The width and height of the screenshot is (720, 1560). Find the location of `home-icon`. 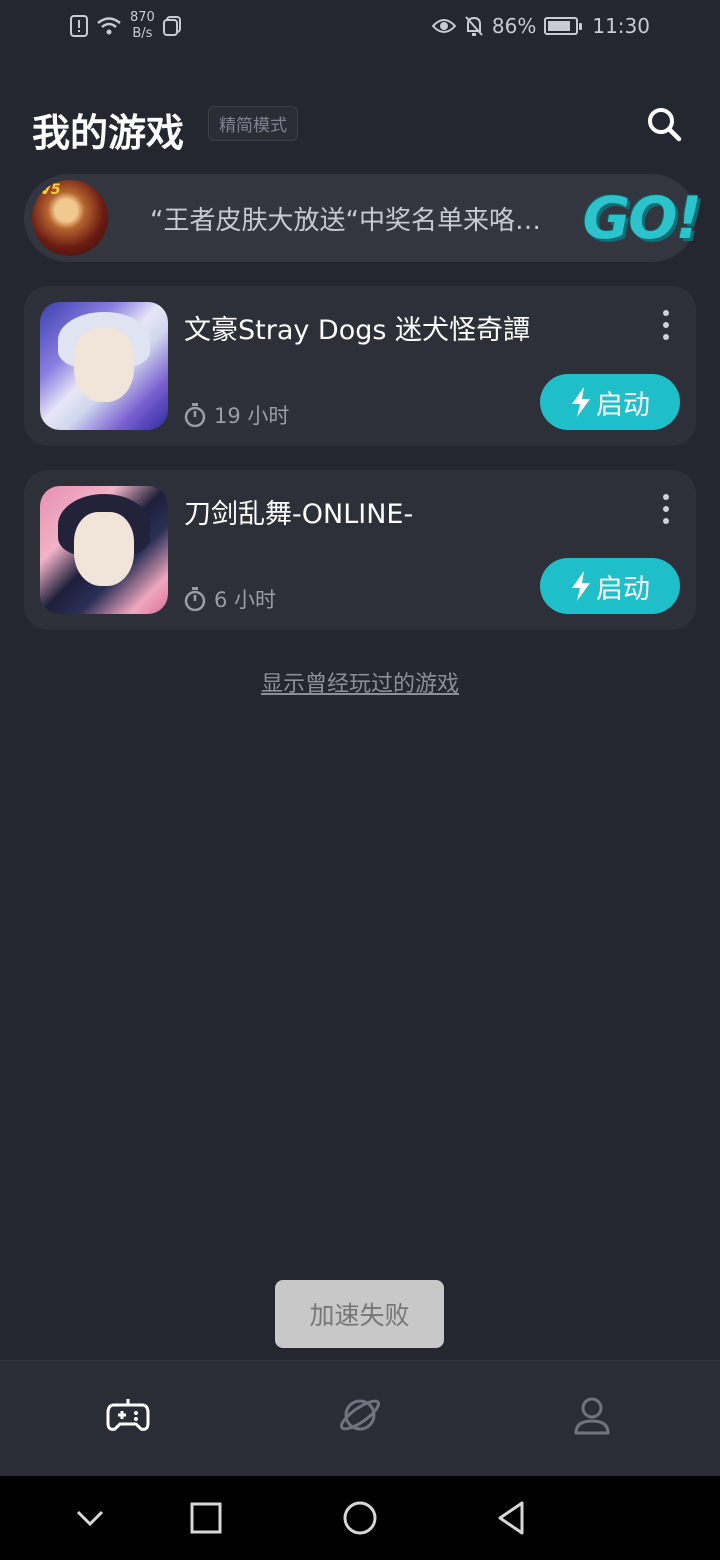

home-icon is located at coordinates (360, 1518).